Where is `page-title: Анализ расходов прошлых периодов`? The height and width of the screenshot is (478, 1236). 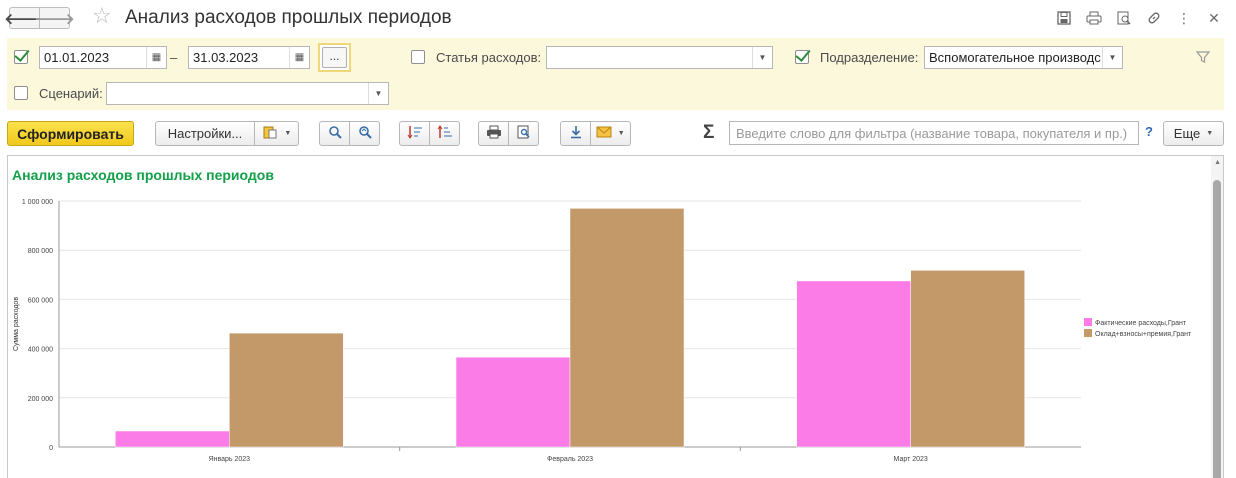 page-title: Анализ расходов прошлых периодов is located at coordinates (288, 17).